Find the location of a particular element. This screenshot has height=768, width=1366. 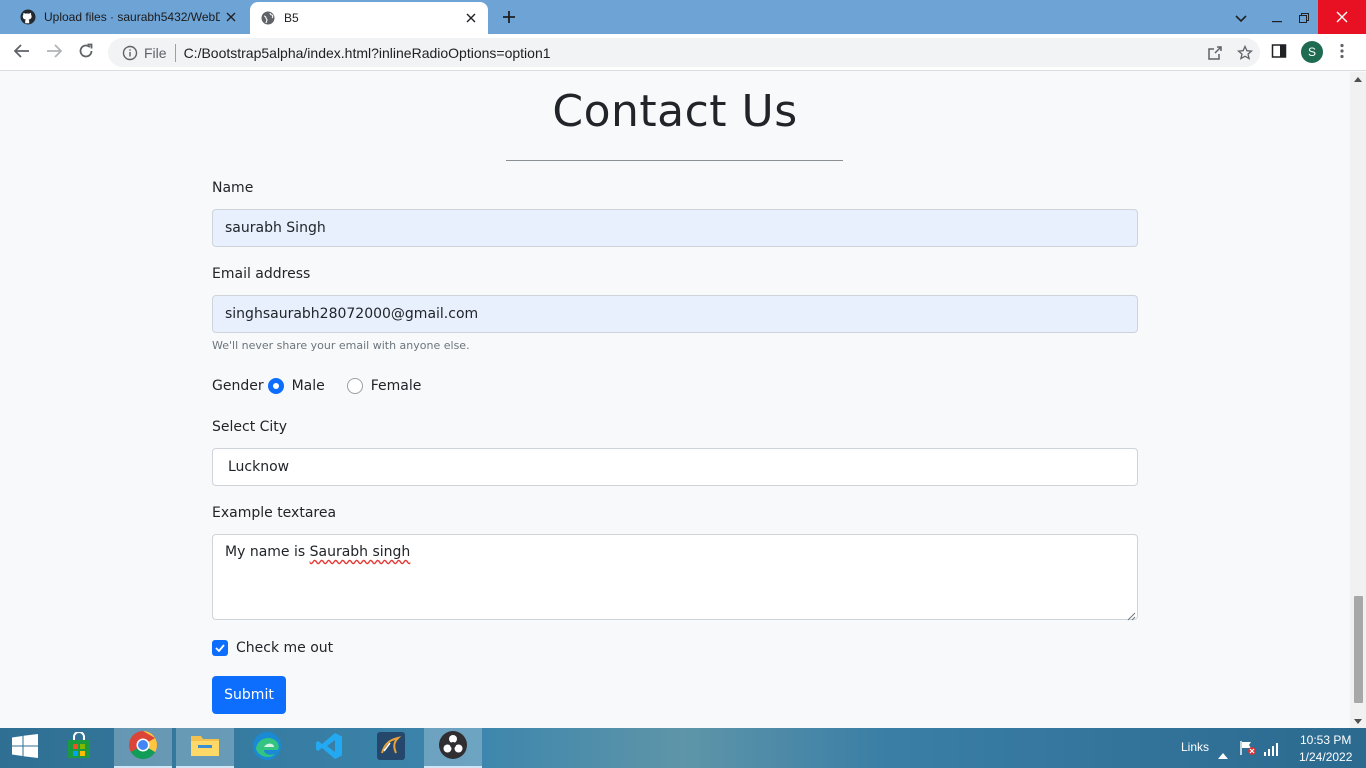

reload-button is located at coordinates (86, 53).